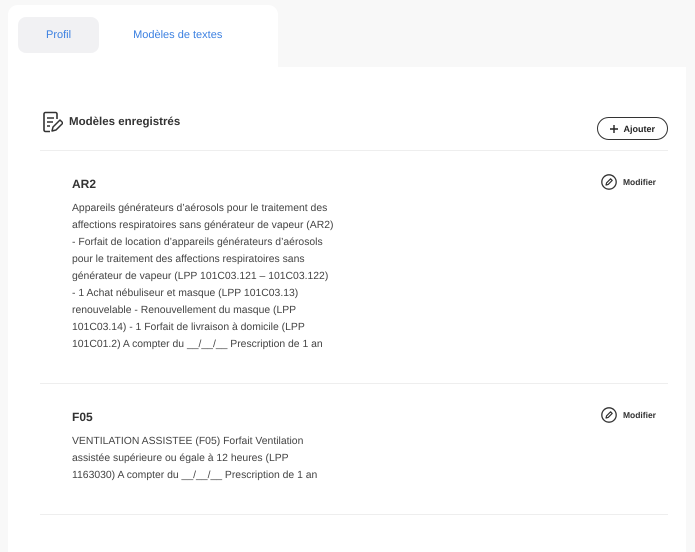 The height and width of the screenshot is (552, 695). Describe the element at coordinates (85, 184) in the screenshot. I see `template-code: AR2` at that location.